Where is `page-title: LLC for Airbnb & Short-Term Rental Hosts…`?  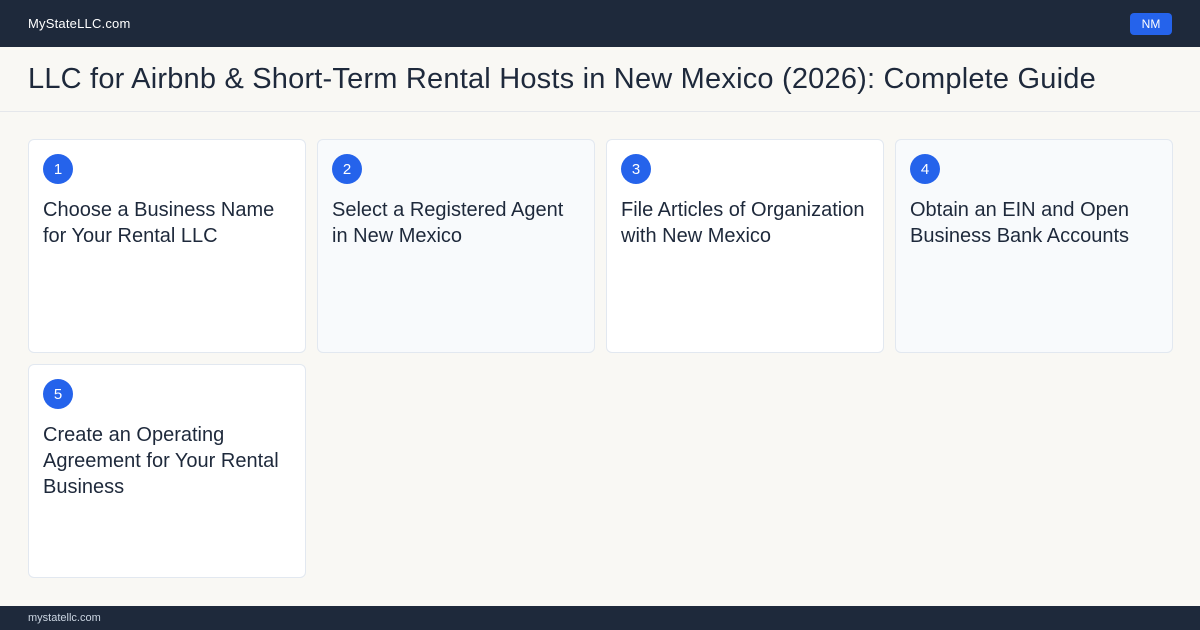 page-title: LLC for Airbnb & Short-Term Rental Hosts… is located at coordinates (562, 78).